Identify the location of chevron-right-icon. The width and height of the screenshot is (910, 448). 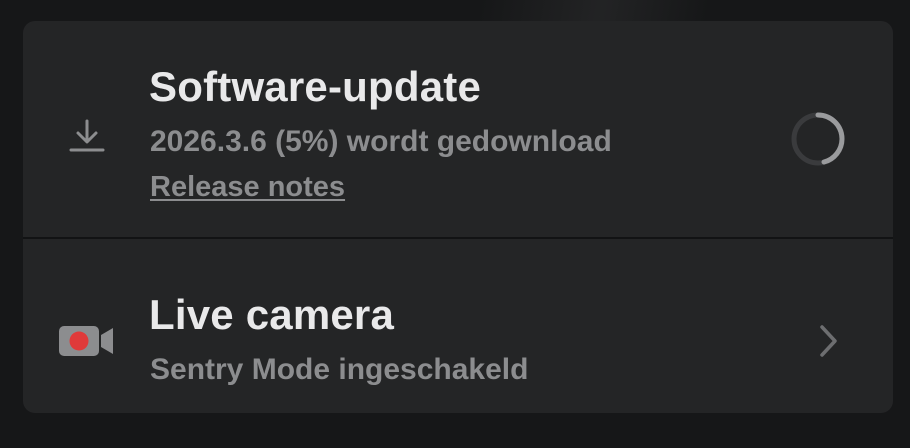
(828, 341).